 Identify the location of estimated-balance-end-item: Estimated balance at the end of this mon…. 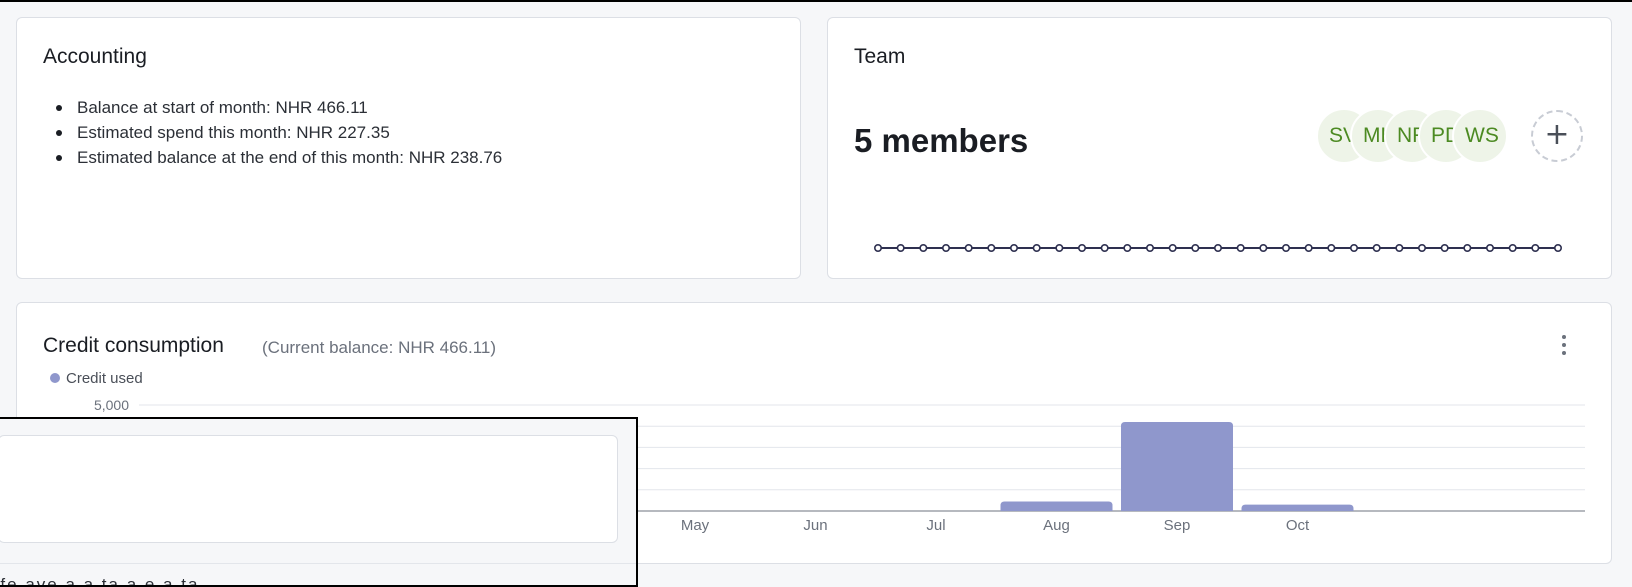
(272, 157).